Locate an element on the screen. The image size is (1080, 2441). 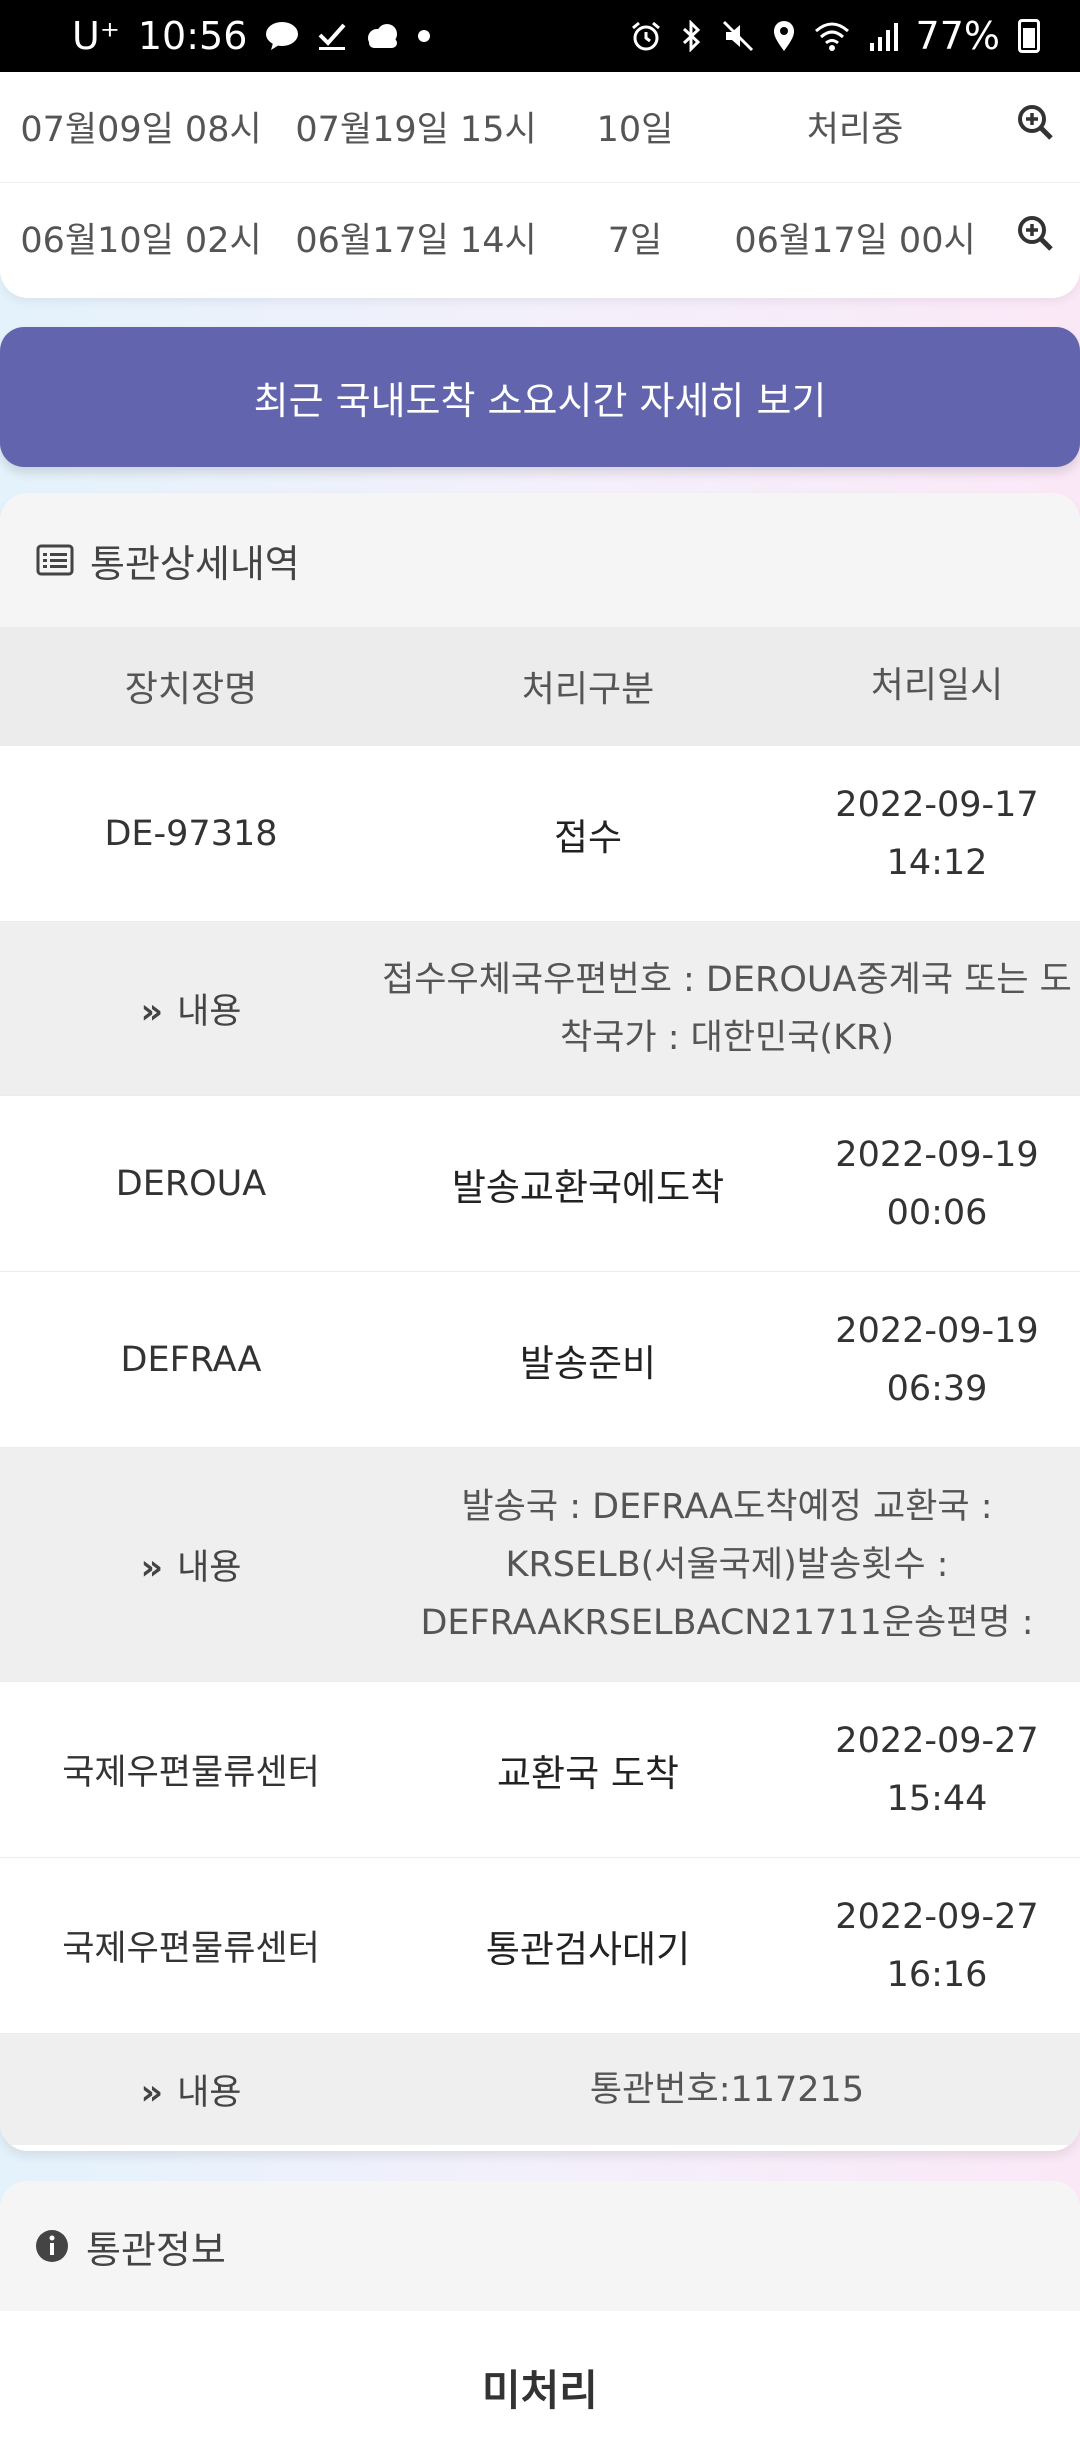
mute-icon is located at coordinates (738, 36).